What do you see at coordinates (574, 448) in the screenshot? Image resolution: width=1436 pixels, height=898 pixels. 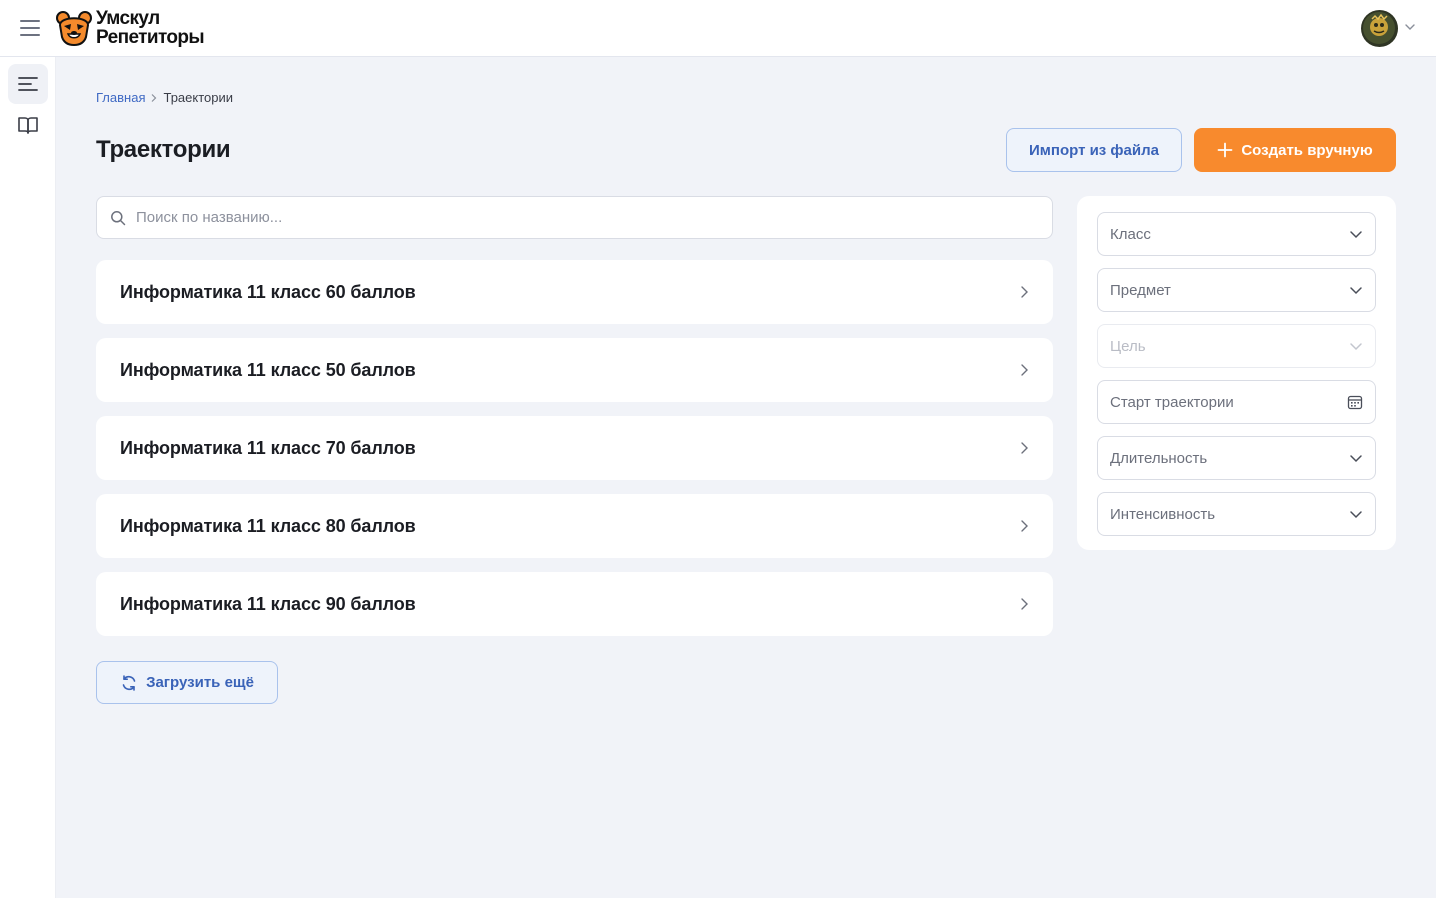 I see `list-item: Информатика 11 класс 70 баллов` at bounding box center [574, 448].